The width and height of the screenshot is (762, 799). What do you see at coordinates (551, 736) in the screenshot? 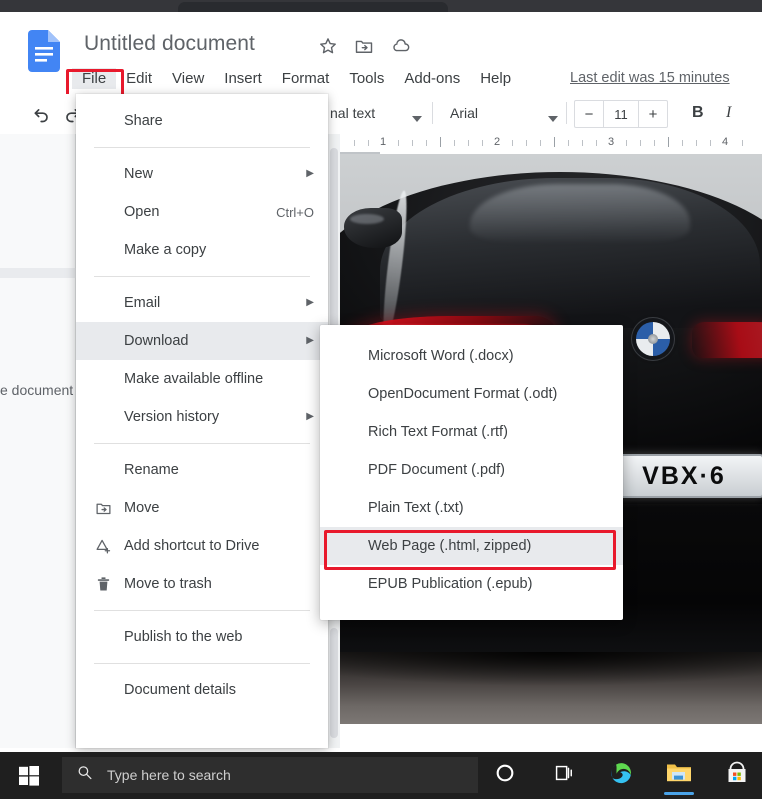
I see `page-bottom-margin` at bounding box center [551, 736].